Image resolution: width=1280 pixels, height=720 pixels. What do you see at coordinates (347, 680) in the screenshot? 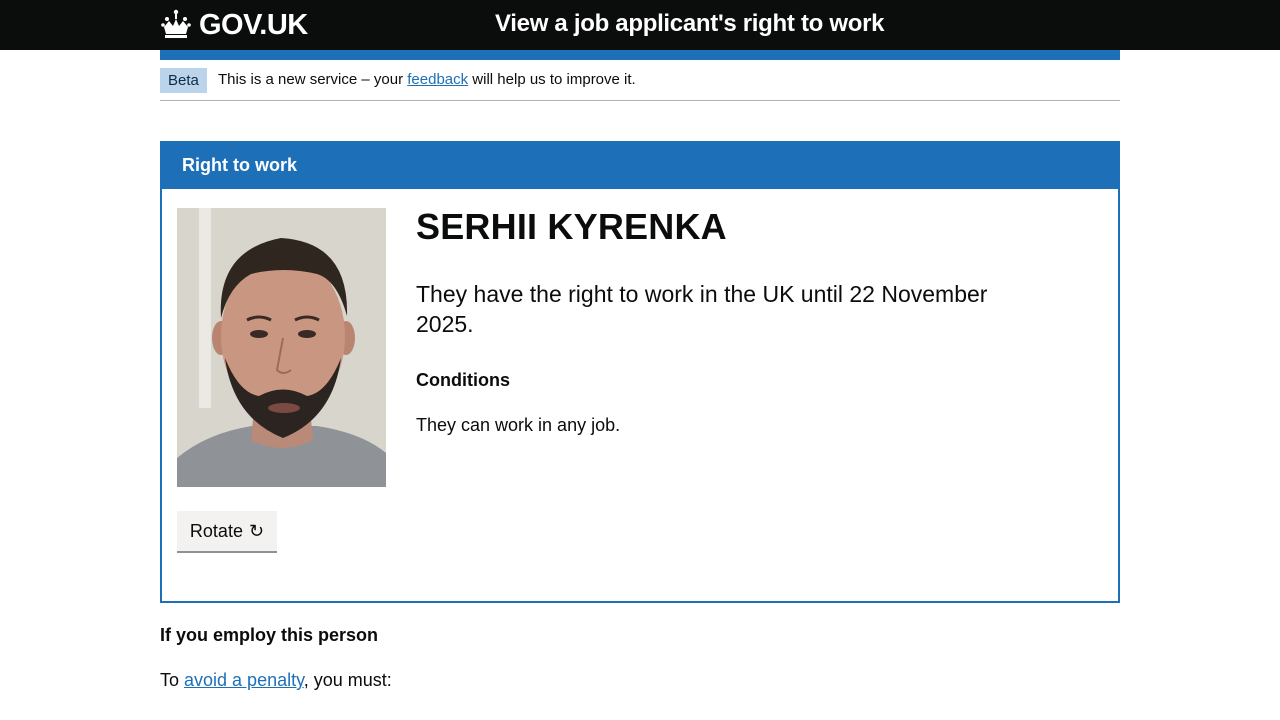
I see `penalty-text-after: , you must:` at bounding box center [347, 680].